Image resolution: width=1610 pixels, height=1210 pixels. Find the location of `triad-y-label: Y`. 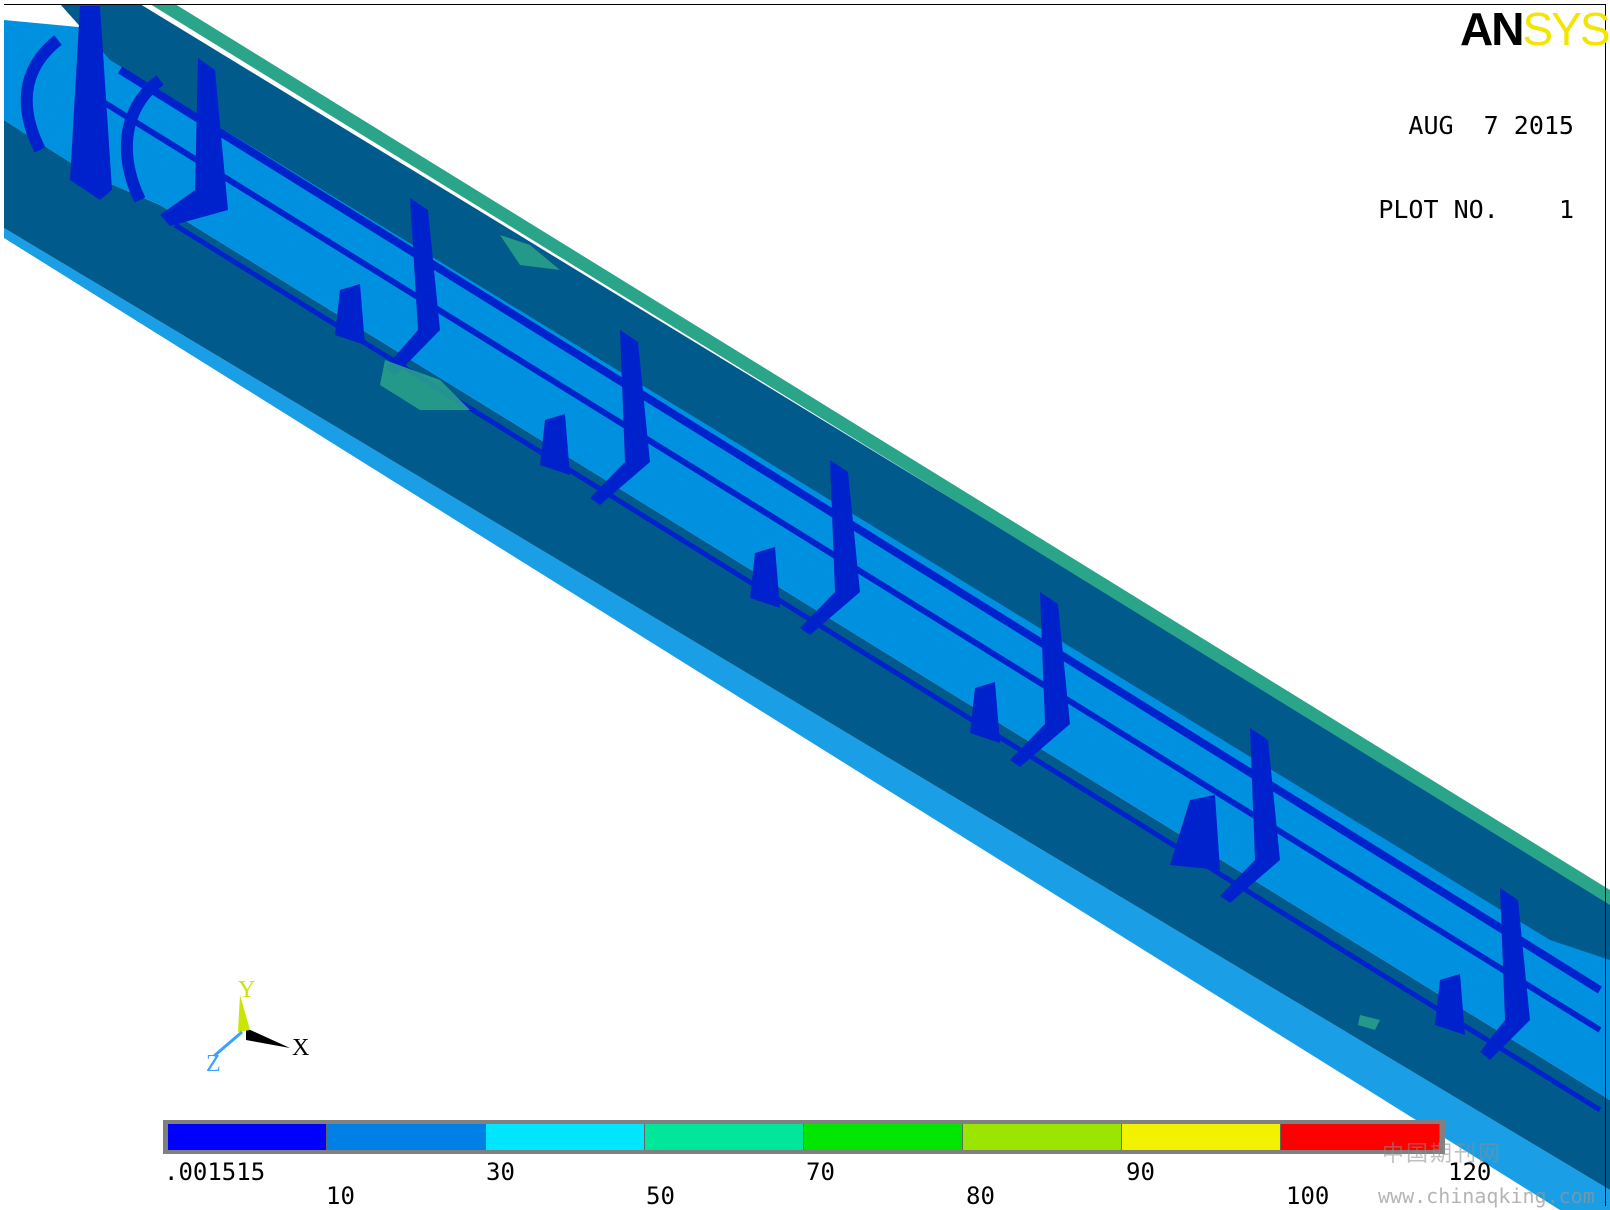

triad-y-label: Y is located at coordinates (247, 990).